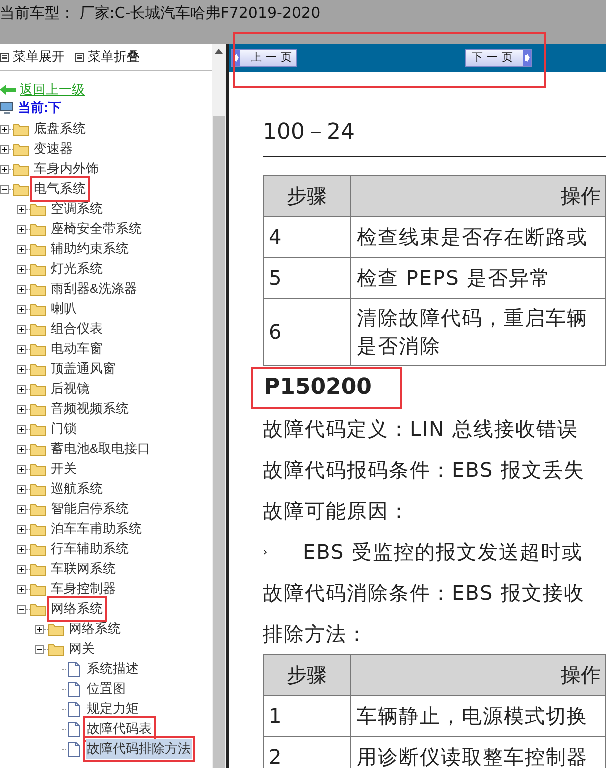 This screenshot has height=768, width=606. Describe the element at coordinates (83, 589) in the screenshot. I see `tree-item: 车身控制器` at that location.